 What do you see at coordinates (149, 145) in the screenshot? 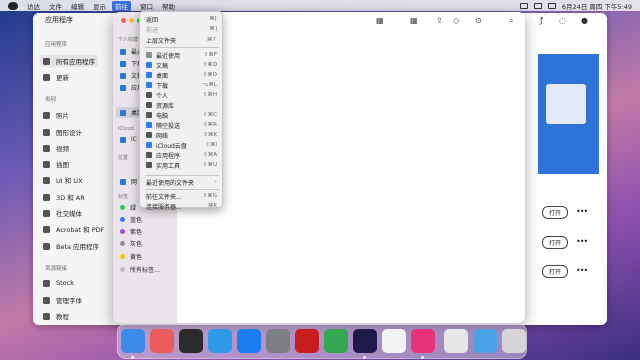
I see `cloud-icon` at bounding box center [149, 145].